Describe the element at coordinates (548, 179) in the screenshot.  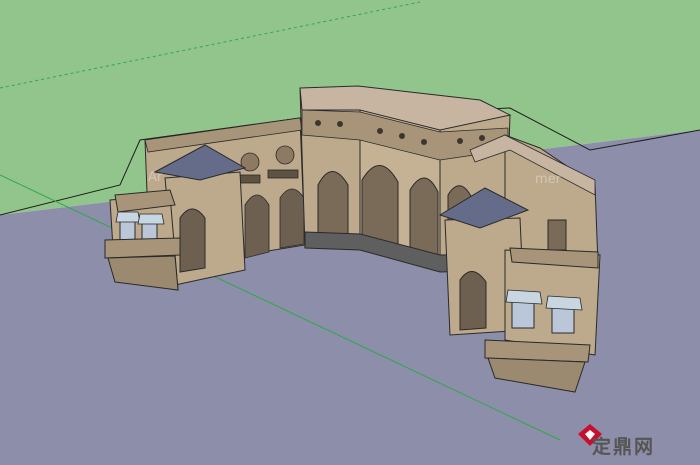
I see `watermark-ghost-right: mer` at that location.